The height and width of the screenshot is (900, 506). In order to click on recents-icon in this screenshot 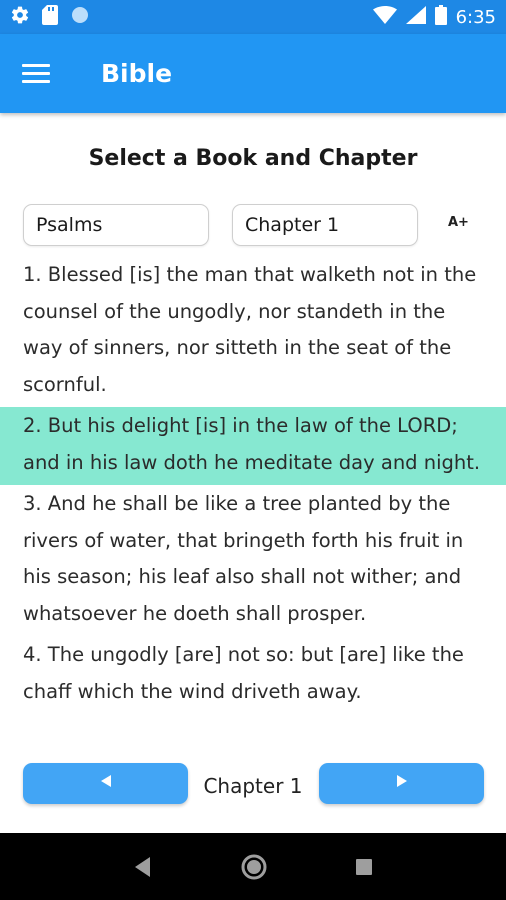, I will do `click(364, 867)`.